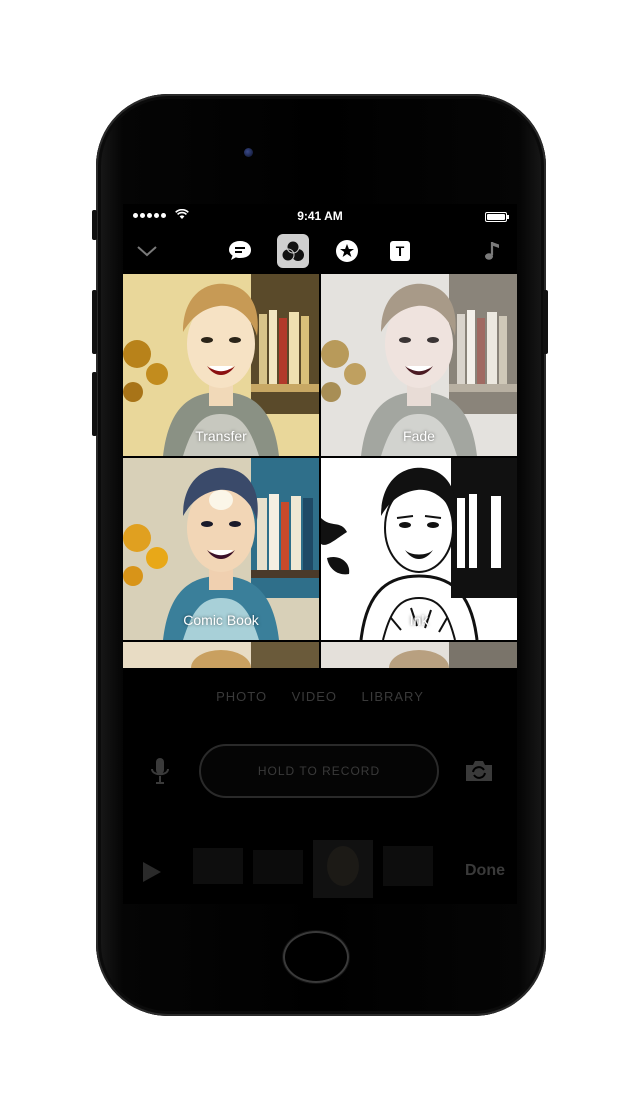  I want to click on toolbar: T, so click(320, 252).